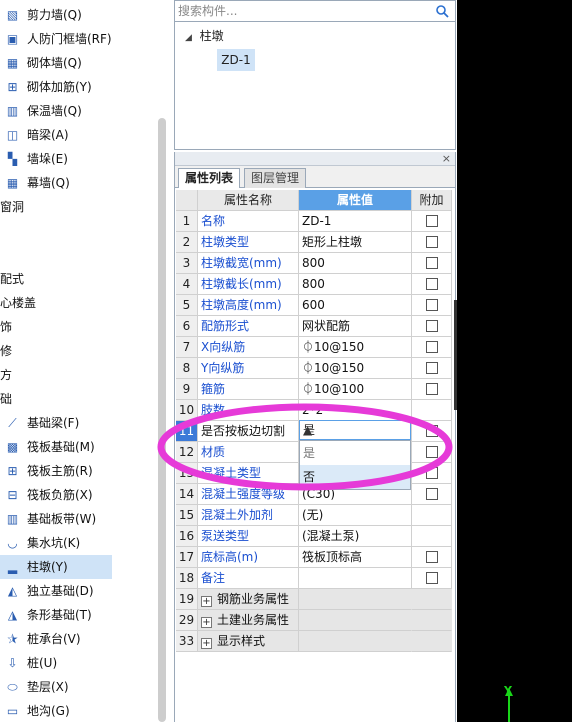 The image size is (572, 722). I want to click on property-row: 17 底标高(m) 筏板顶标高, so click(314, 557).